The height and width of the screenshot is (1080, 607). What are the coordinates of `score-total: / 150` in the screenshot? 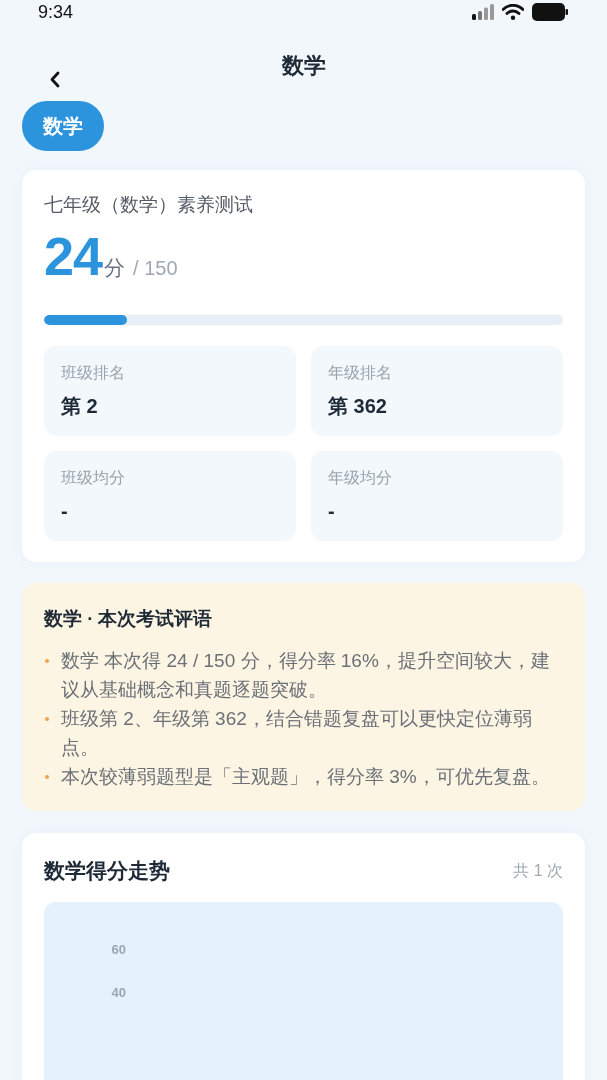 It's located at (155, 268).